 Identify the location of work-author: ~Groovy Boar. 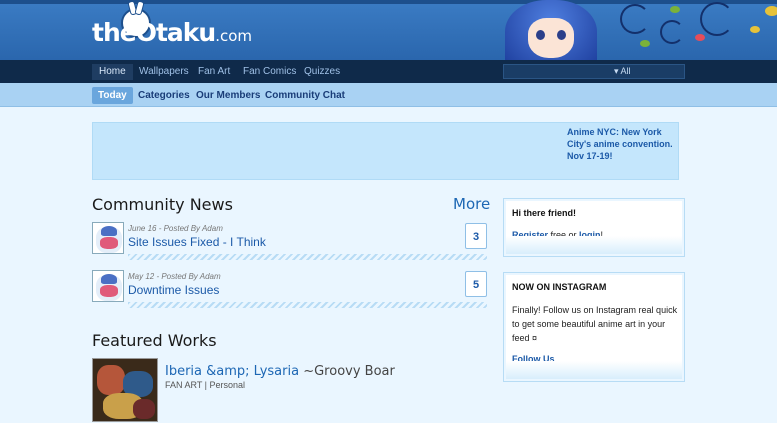
(349, 371).